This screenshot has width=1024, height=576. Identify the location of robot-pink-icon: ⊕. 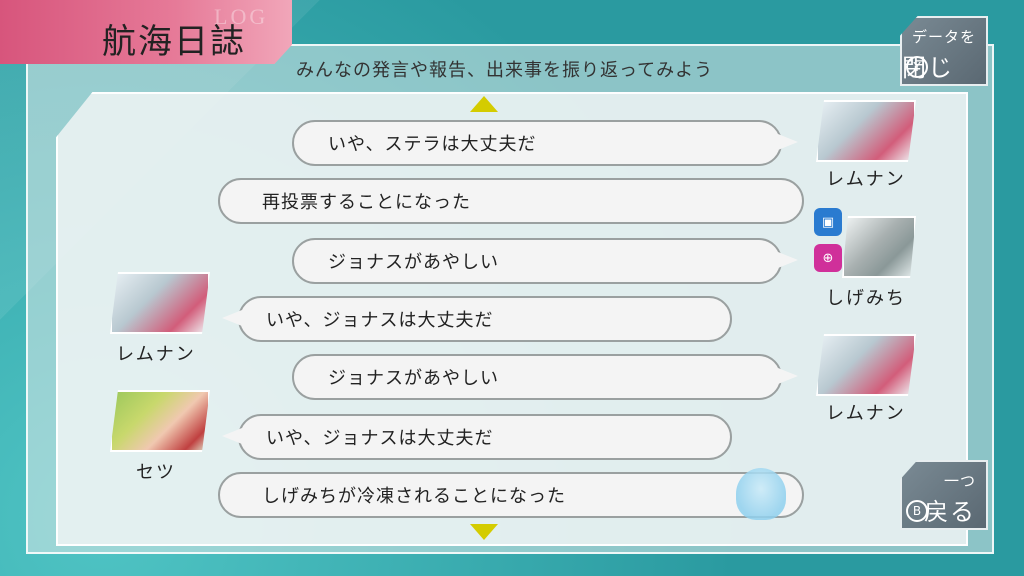
(828, 258).